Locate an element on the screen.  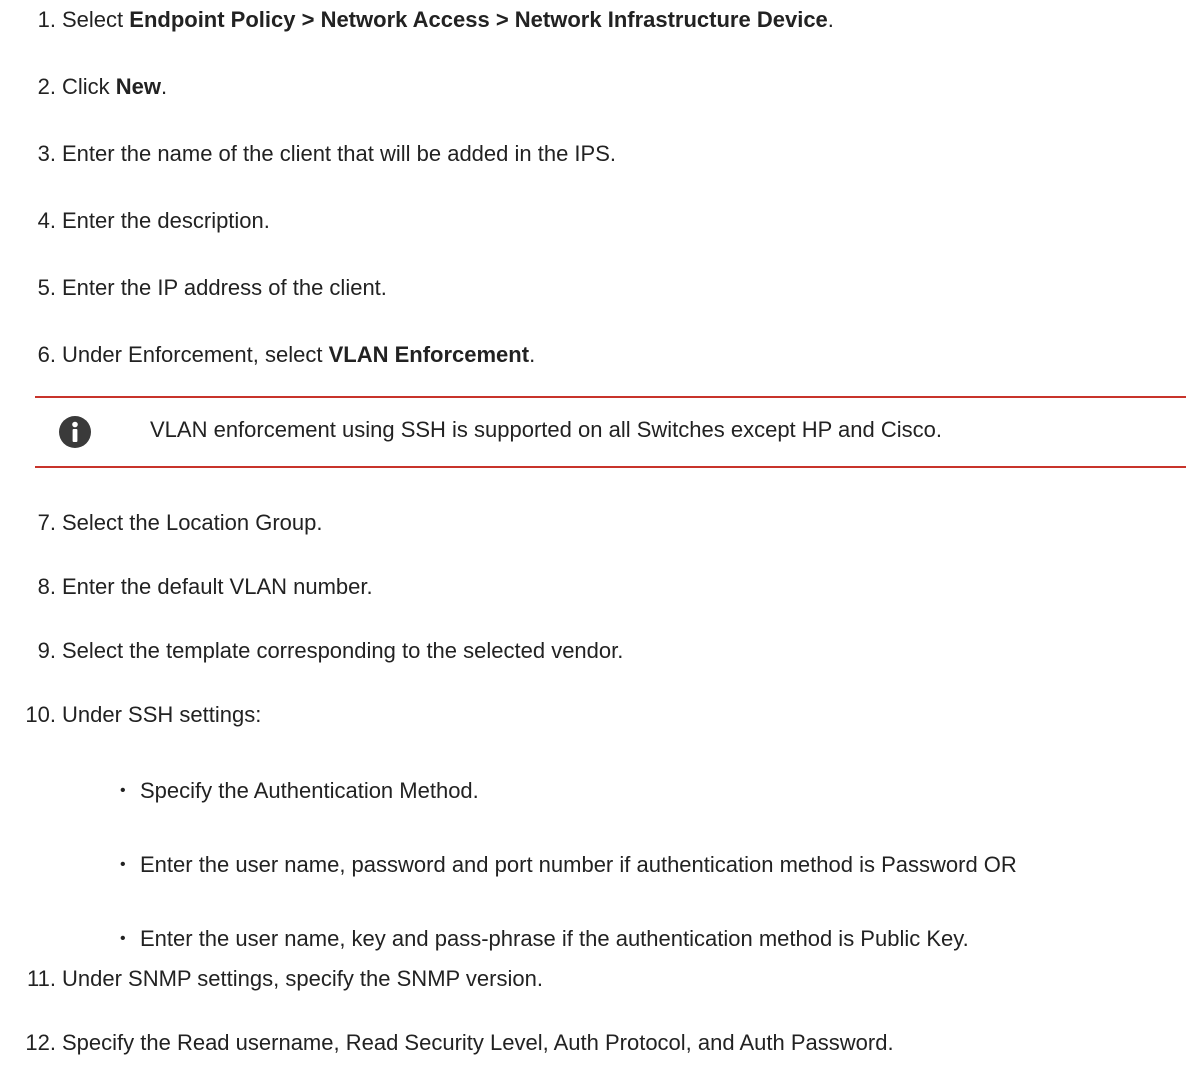
step-8: 8. Enter the default VLAN number. is located at coordinates (186, 587).